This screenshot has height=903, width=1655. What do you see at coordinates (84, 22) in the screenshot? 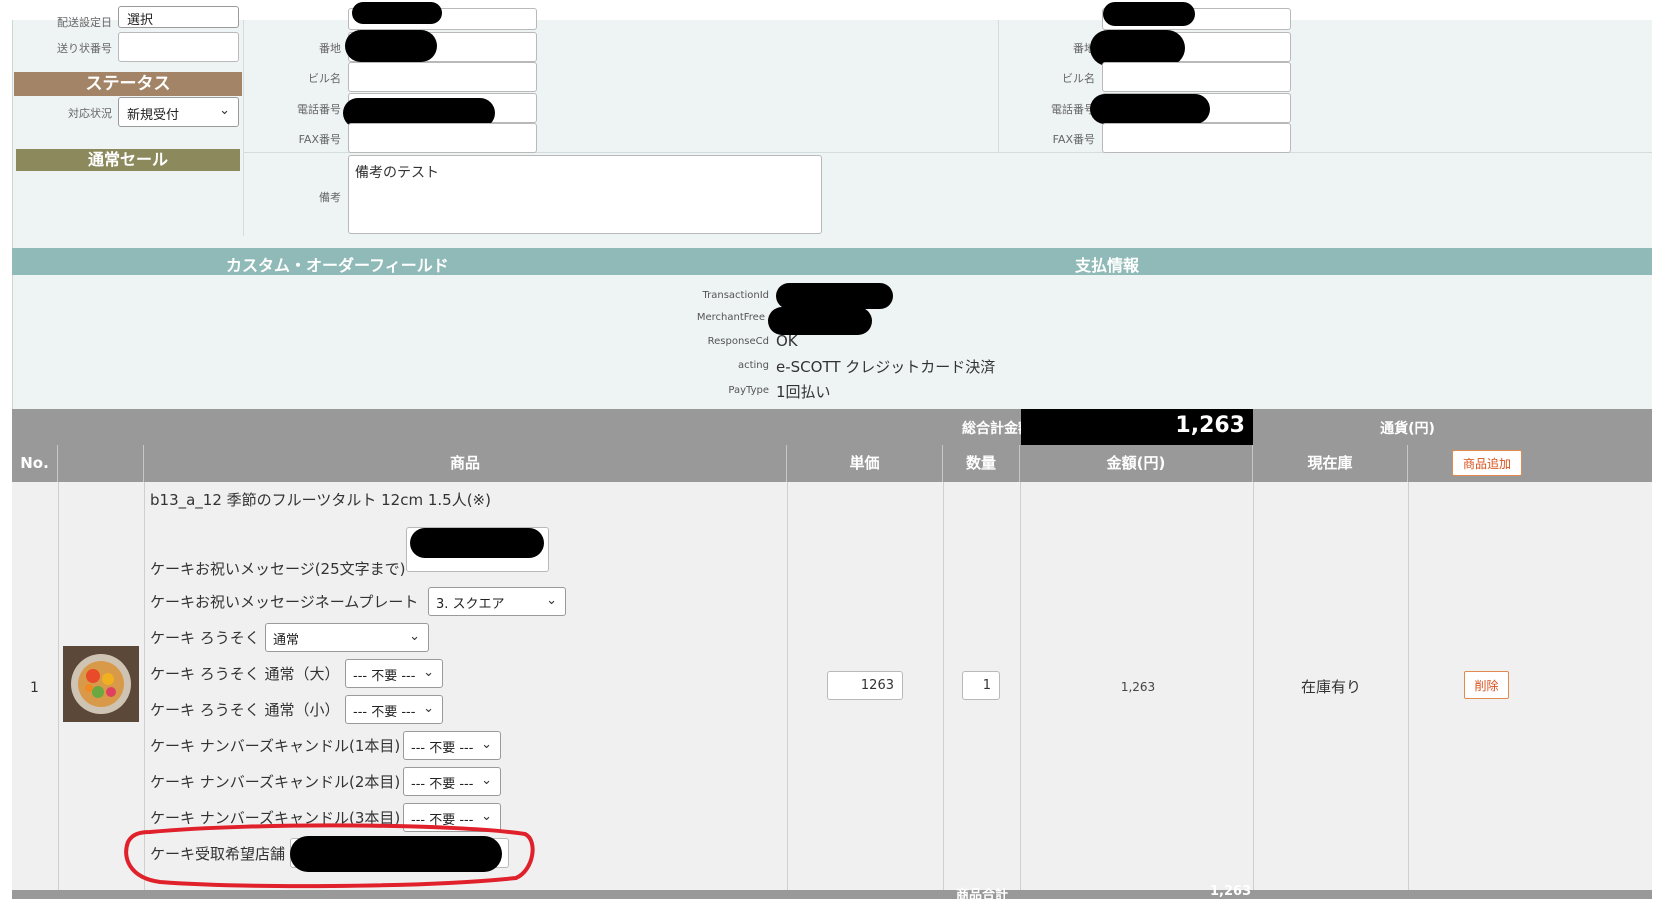
I see `delivery-date-label: 配送設定日` at bounding box center [84, 22].